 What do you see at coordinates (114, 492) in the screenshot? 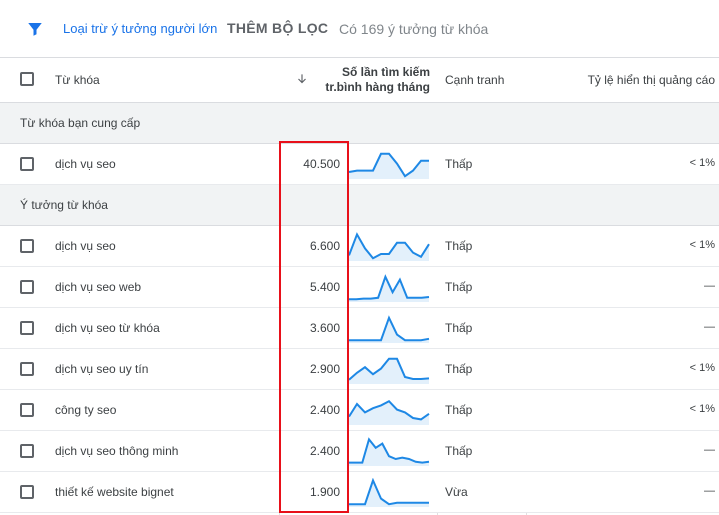
I see `keyword-text: thiết kế website bignet` at bounding box center [114, 492].